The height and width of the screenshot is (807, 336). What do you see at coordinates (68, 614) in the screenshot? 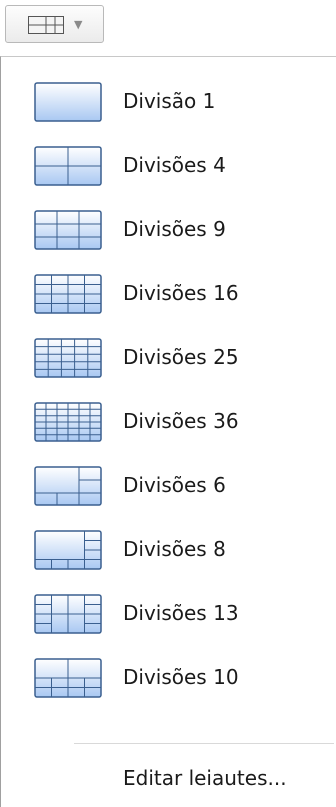
I see `layout-13-icon` at bounding box center [68, 614].